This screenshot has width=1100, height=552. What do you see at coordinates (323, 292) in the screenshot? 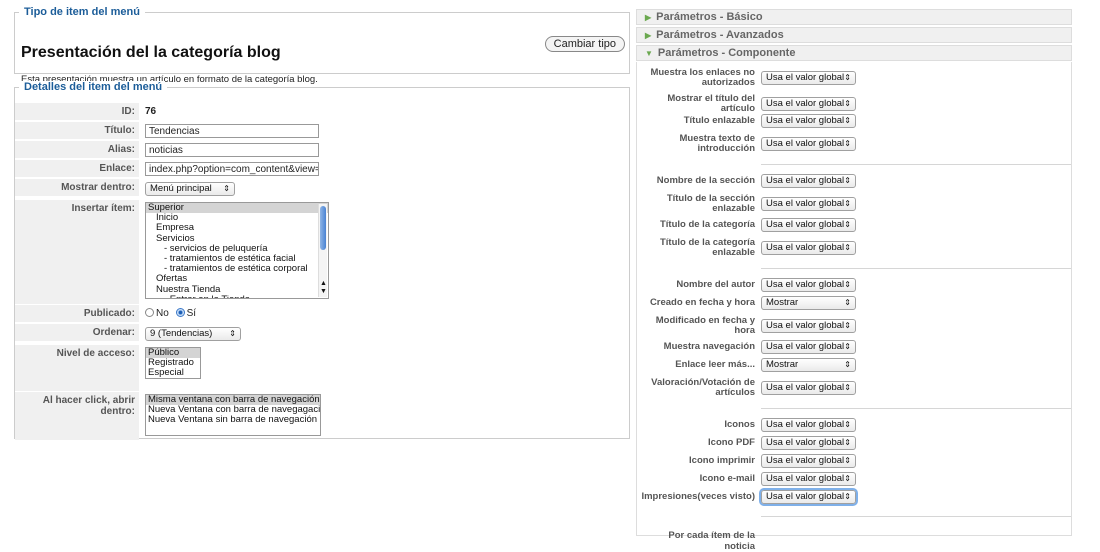
I see `scroll-down-icon: ▼` at bounding box center [323, 292].